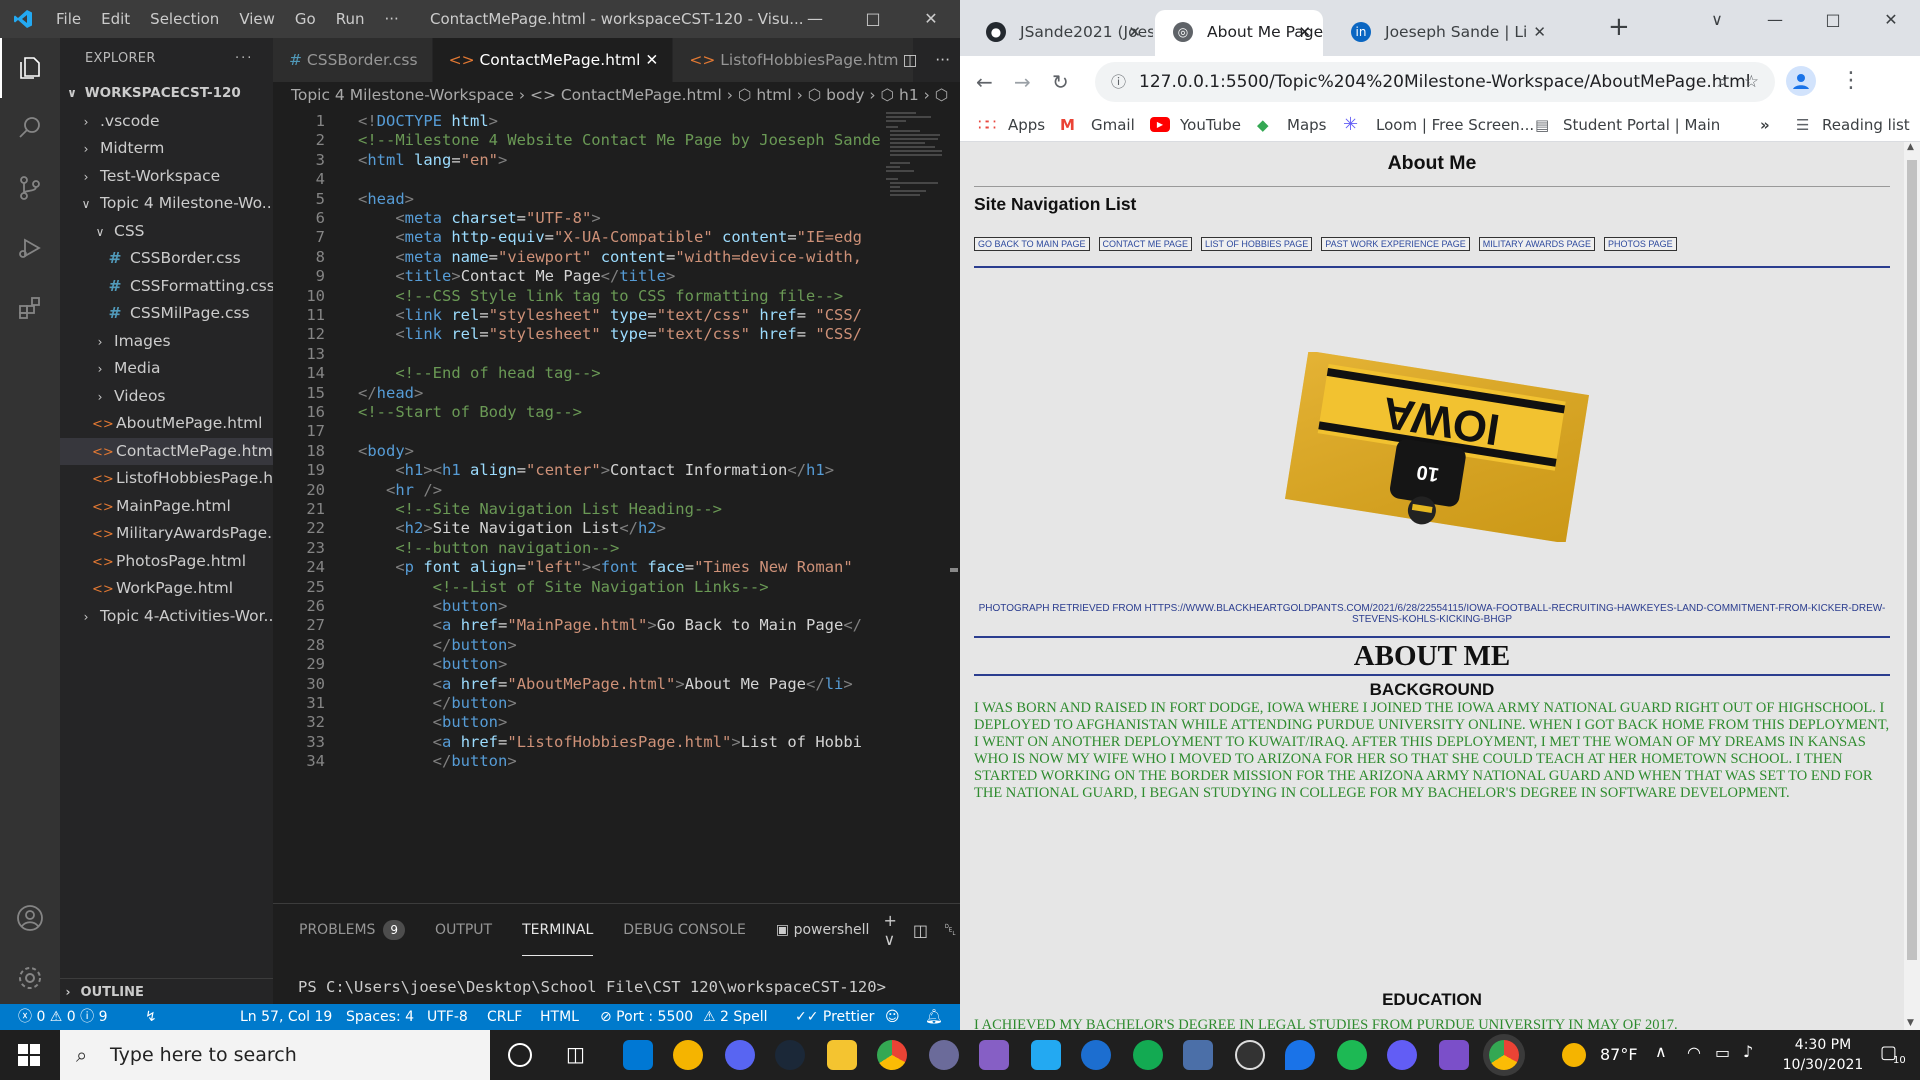  I want to click on menu-item: File, so click(68, 19).